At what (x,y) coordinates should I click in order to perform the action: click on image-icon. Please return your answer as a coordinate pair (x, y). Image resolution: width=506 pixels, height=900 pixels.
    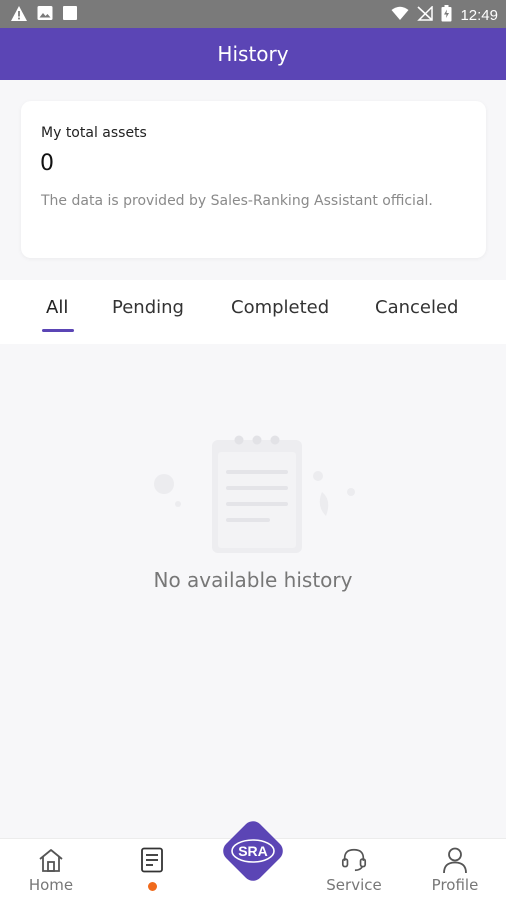
    Looking at the image, I should click on (45, 15).